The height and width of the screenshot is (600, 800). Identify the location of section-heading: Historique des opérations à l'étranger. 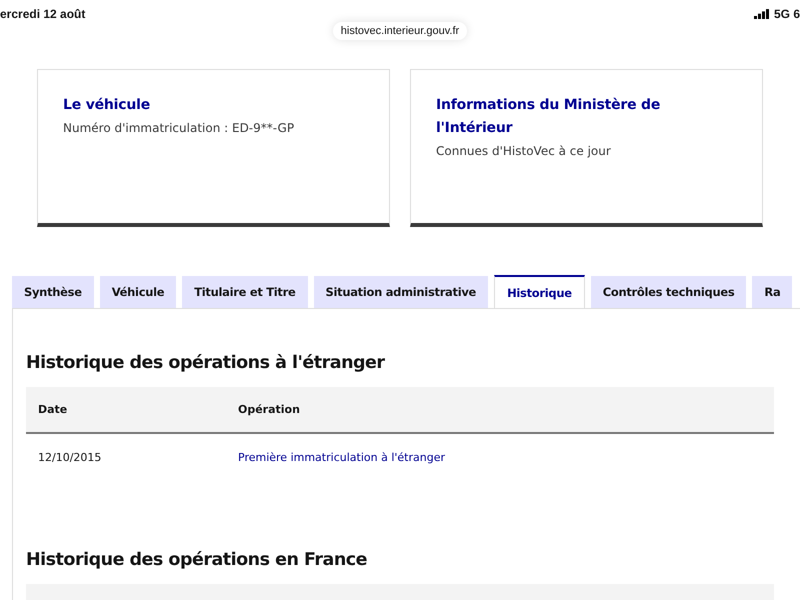
(206, 363).